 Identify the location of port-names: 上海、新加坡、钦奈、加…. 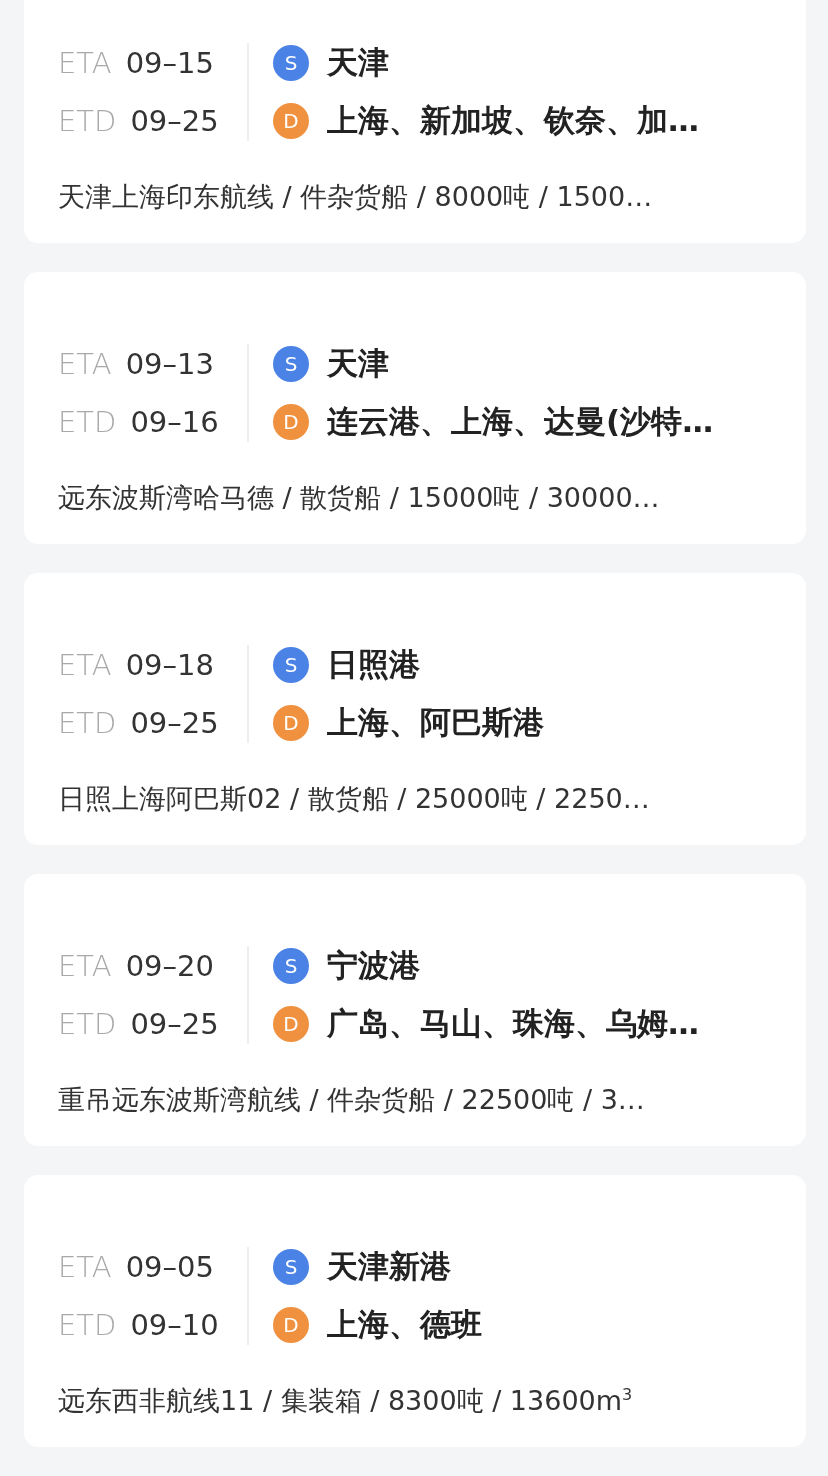
(513, 120).